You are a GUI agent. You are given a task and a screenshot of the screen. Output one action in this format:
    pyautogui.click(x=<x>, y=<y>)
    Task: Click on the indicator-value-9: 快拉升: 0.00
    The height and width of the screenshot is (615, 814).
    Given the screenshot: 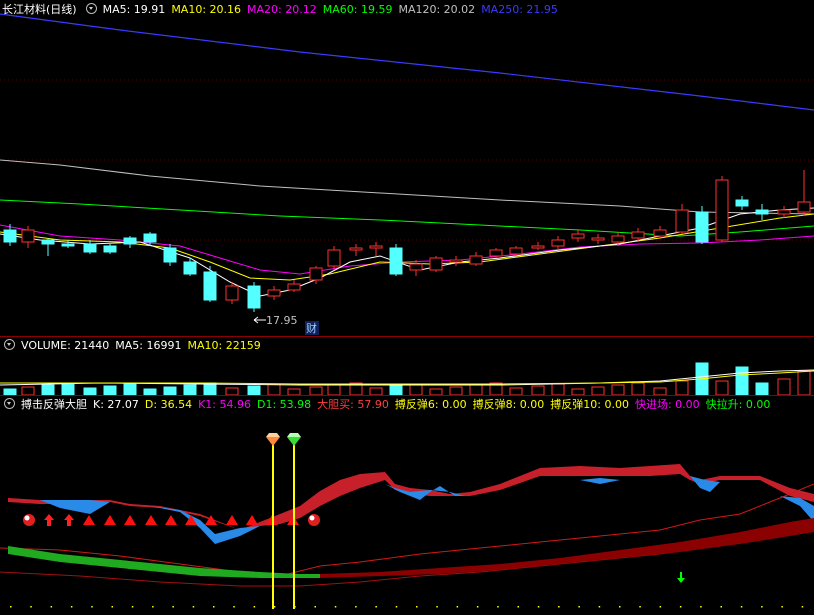 What is the action you would take?
    pyautogui.click(x=738, y=404)
    